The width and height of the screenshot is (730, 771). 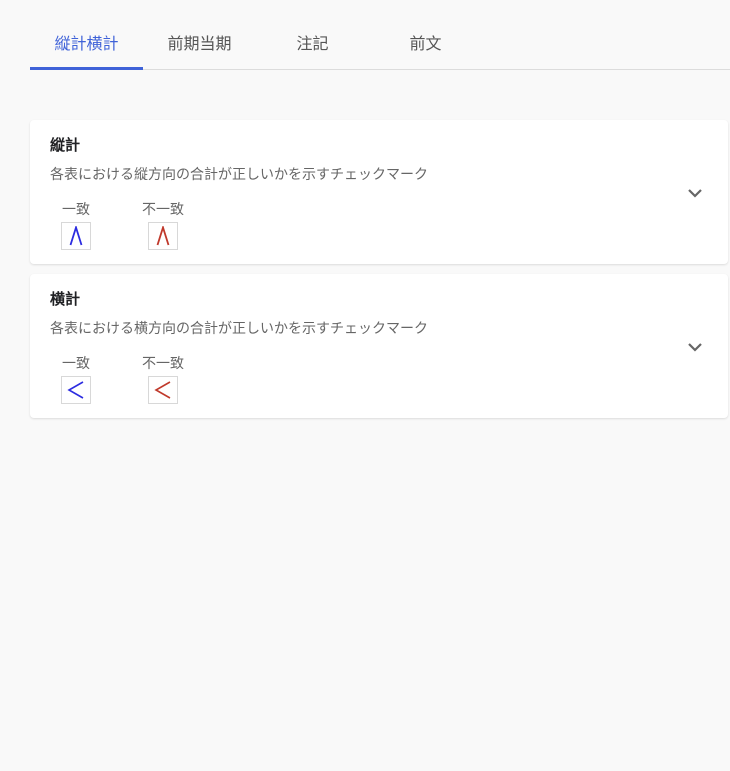 I want to click on card-title: 横計, so click(x=65, y=299).